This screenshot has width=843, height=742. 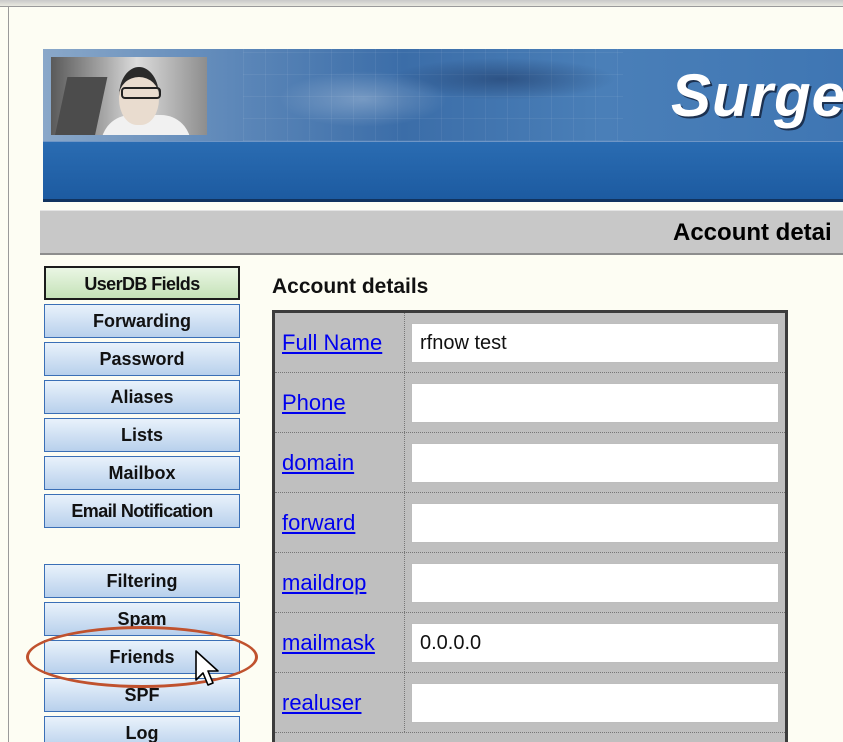 I want to click on menu-button-label: Forwarding, so click(x=142, y=321).